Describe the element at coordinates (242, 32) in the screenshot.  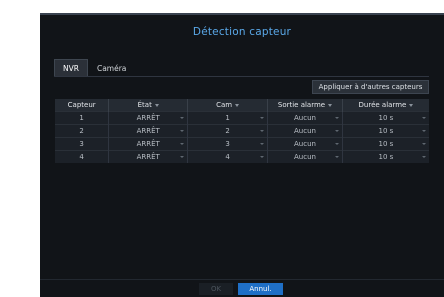
I see `dialog-title: Détection capteur` at that location.